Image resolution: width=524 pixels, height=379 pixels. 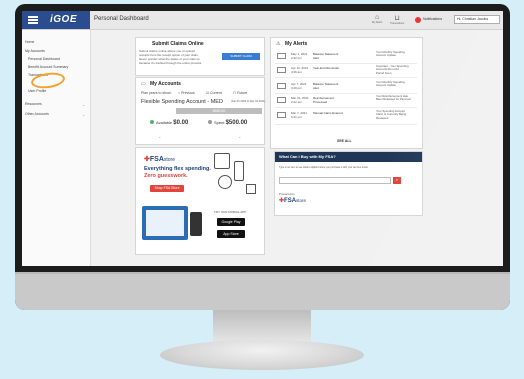 What do you see at coordinates (300, 70) in the screenshot?
I see `alert-date: Apr 14, 2021 4:36 am` at bounding box center [300, 70].